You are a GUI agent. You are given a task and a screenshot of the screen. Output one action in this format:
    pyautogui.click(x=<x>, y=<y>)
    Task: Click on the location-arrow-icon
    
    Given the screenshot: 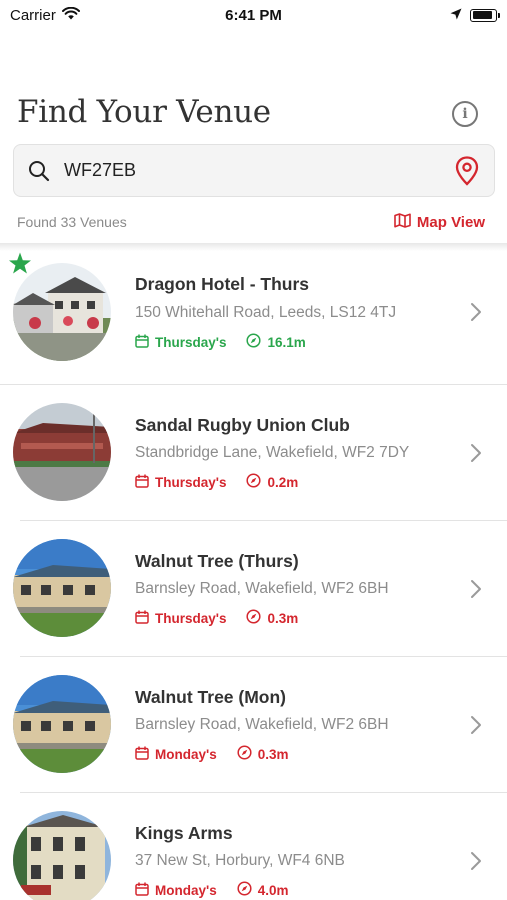 What is the action you would take?
    pyautogui.click(x=456, y=15)
    